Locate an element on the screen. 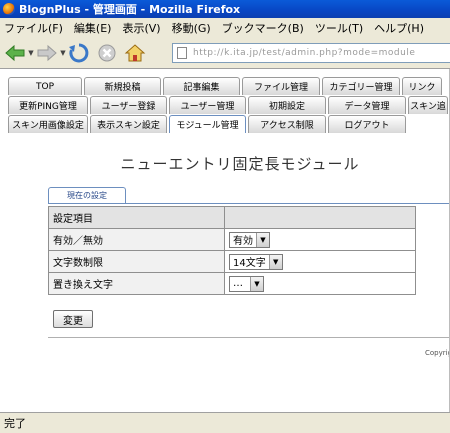 This screenshot has height=433, width=450. table-row: 有効／無効 有効 ▼ is located at coordinates (232, 239).